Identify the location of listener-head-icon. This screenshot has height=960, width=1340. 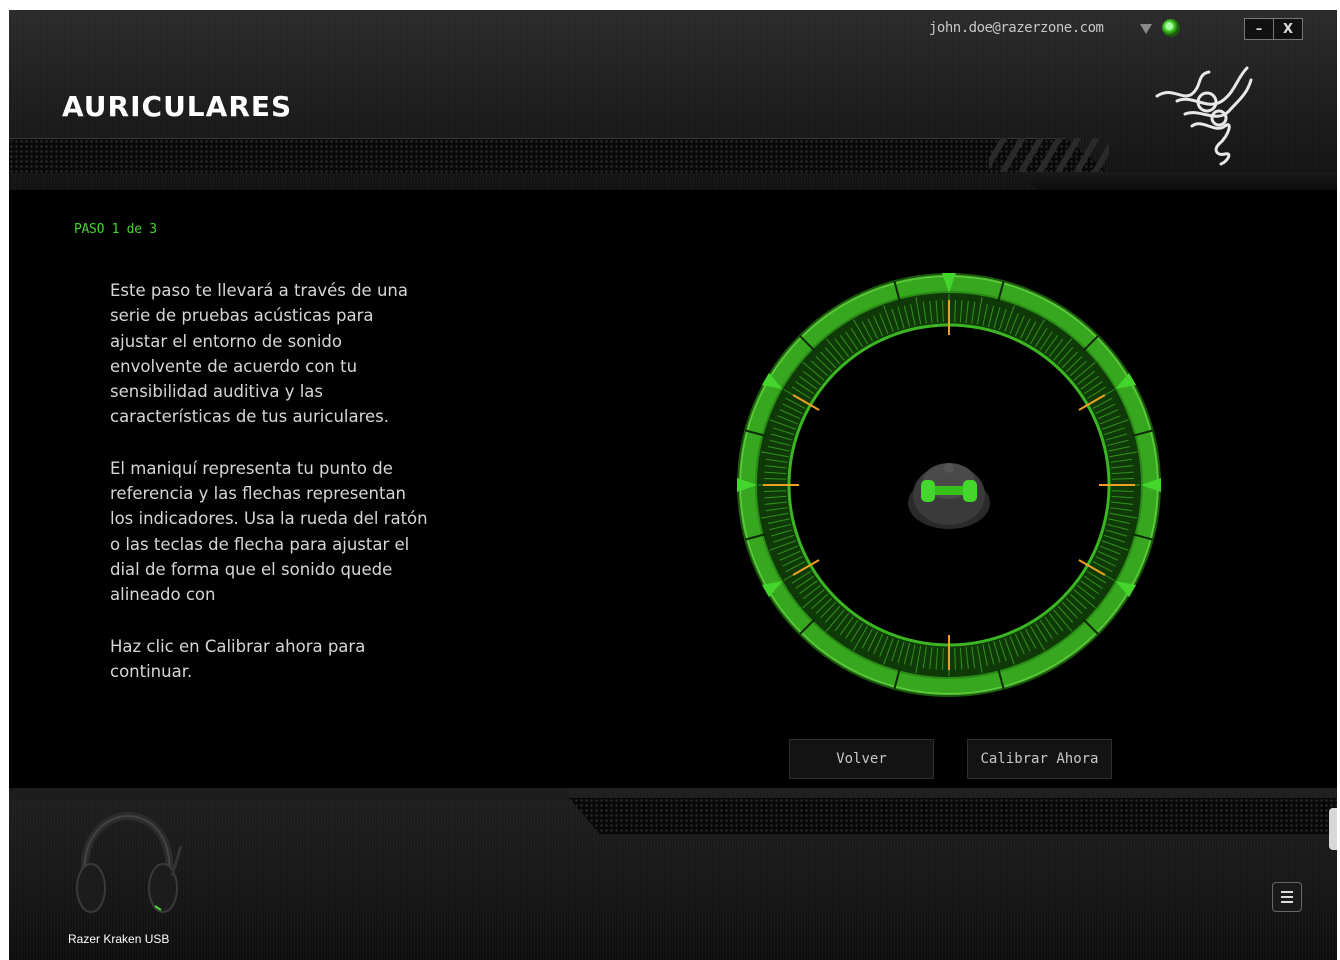
(949, 496).